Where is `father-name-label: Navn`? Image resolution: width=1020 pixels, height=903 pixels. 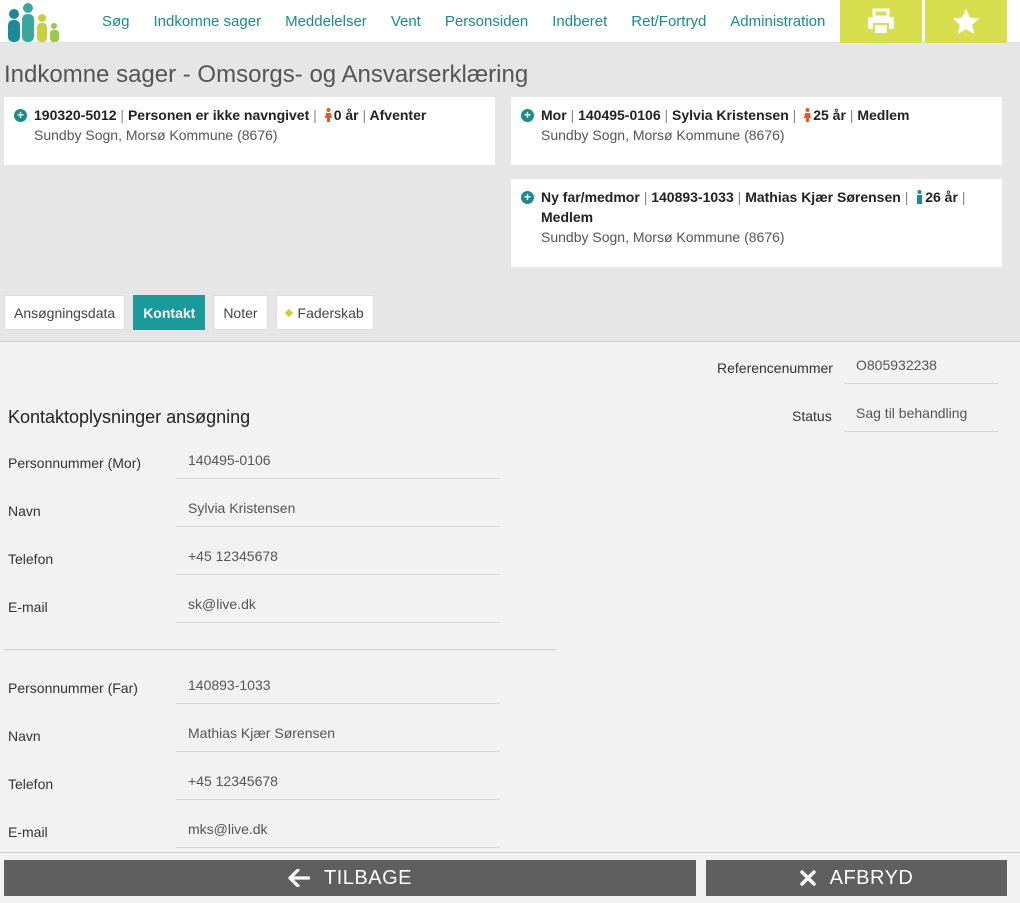 father-name-label: Navn is located at coordinates (24, 736).